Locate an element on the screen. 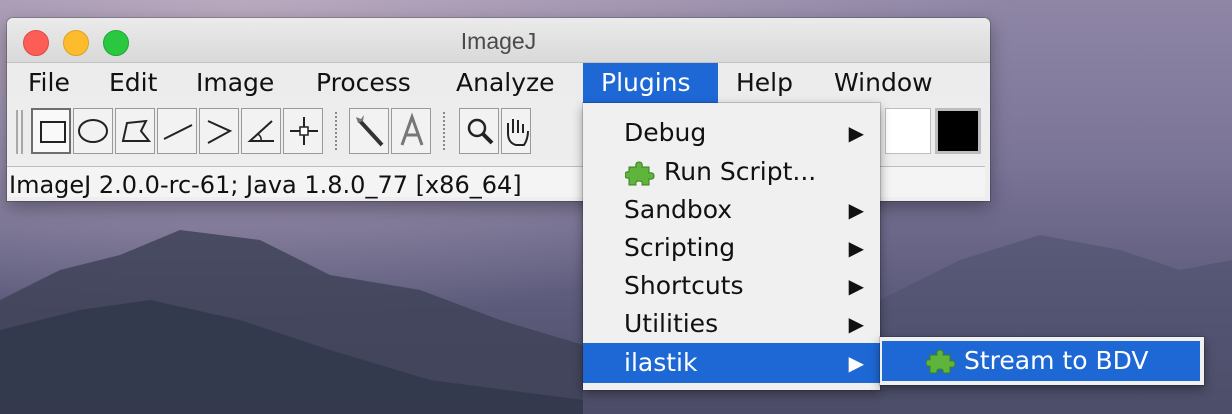 The width and height of the screenshot is (1232, 414). foreground-color-swatch is located at coordinates (908, 131).